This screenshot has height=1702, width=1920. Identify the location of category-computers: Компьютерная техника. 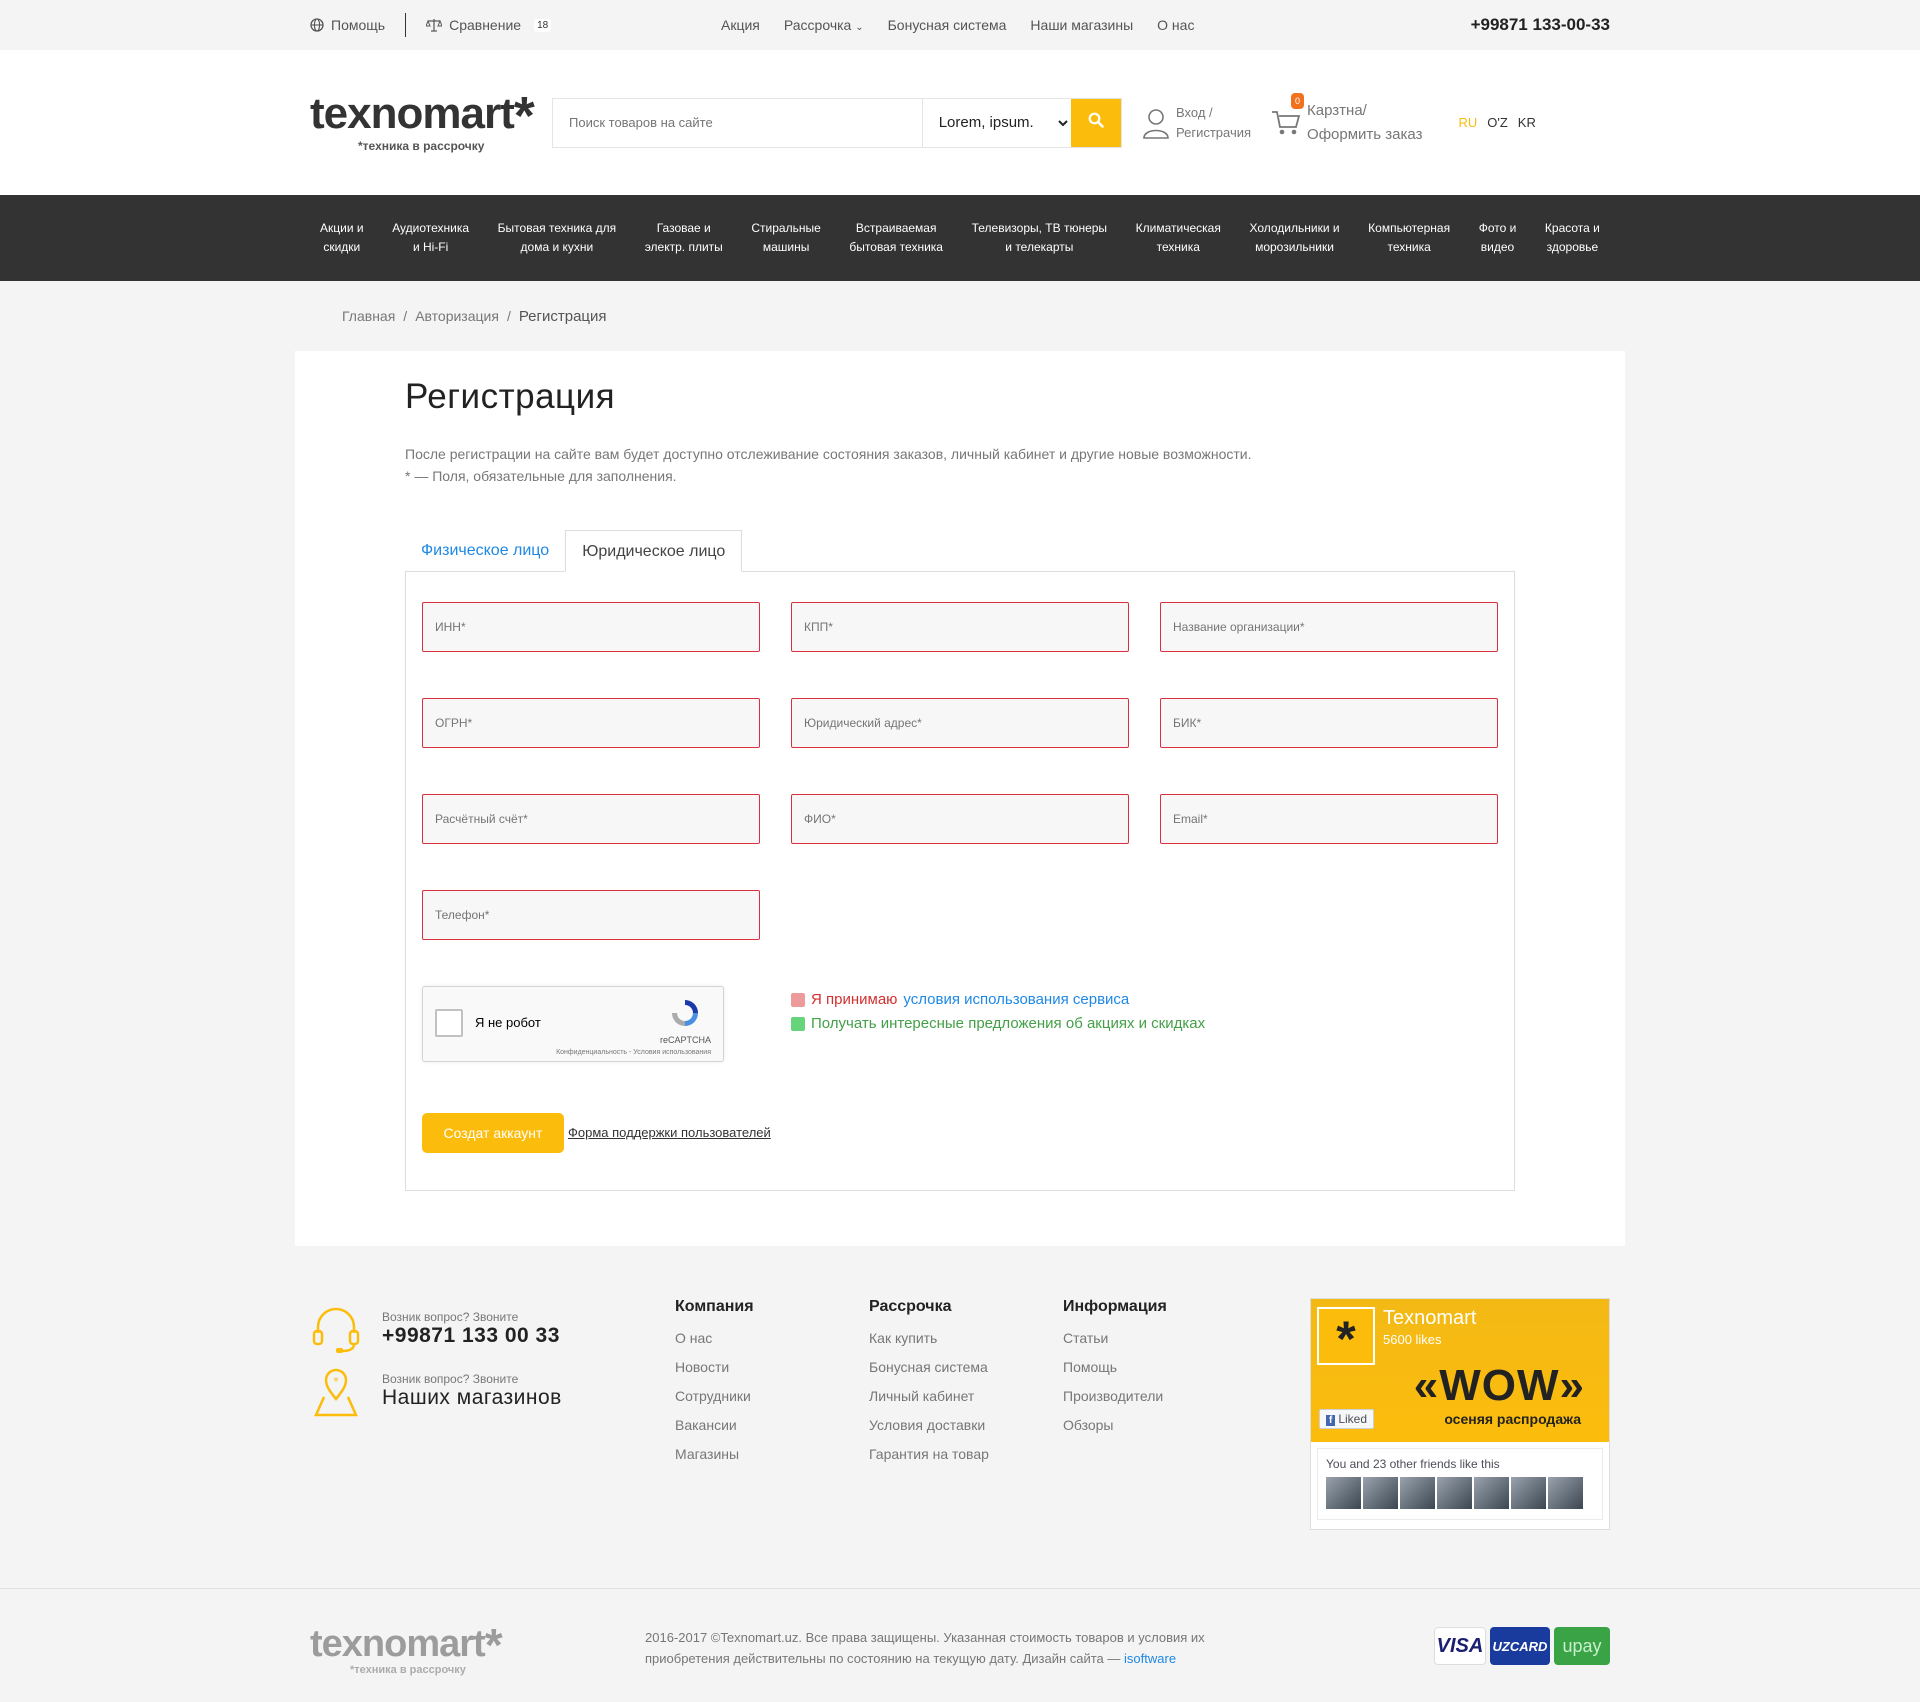
(1409, 237).